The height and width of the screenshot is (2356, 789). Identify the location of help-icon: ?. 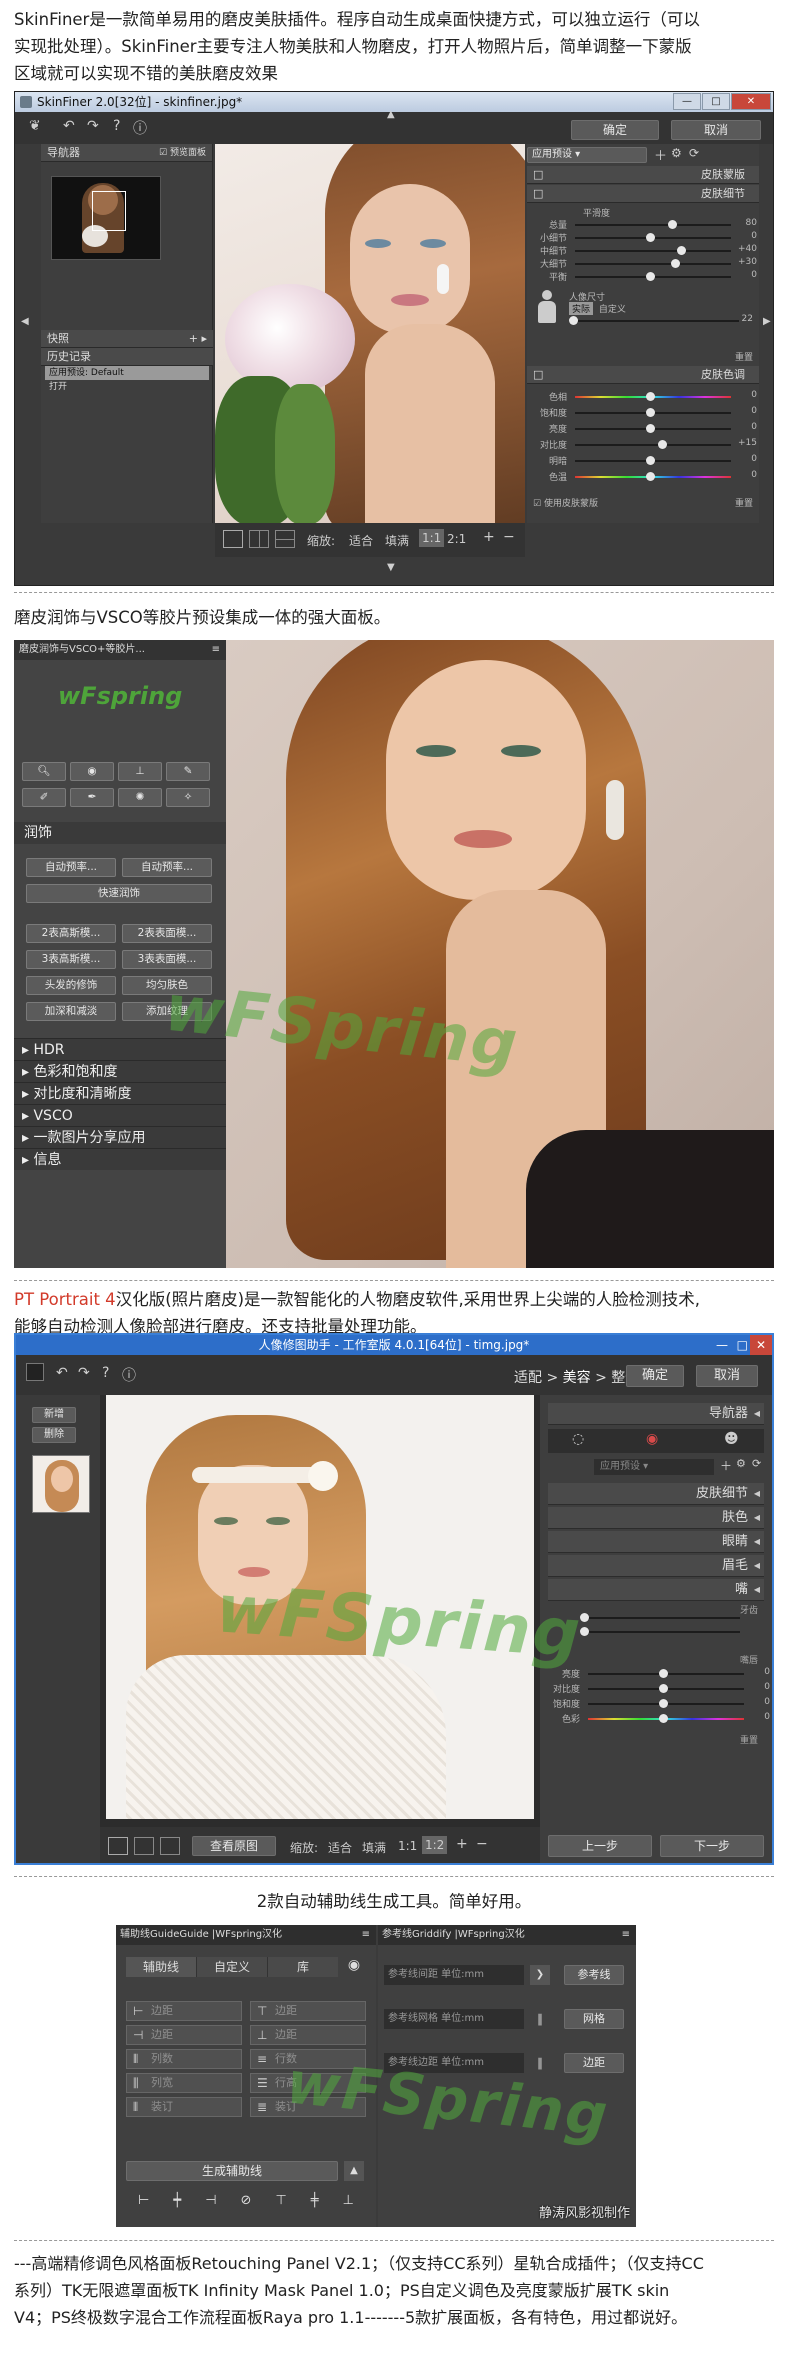
(105, 1373).